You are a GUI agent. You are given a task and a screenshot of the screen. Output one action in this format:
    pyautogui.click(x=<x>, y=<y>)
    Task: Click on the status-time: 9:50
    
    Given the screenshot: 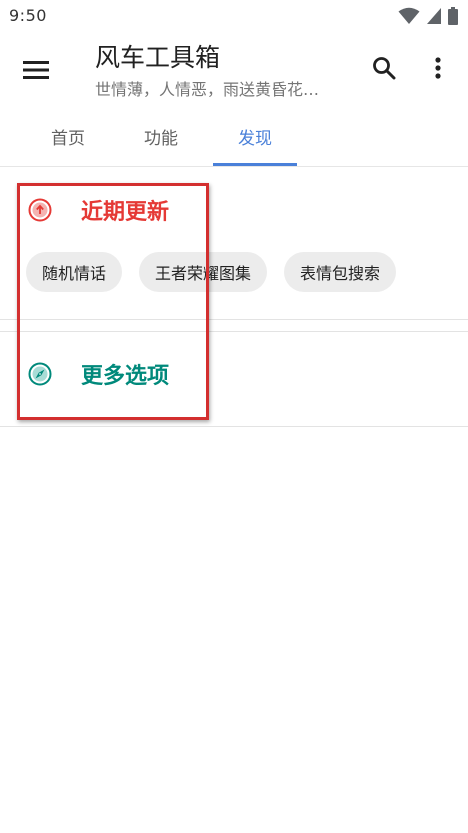 What is the action you would take?
    pyautogui.click(x=28, y=15)
    